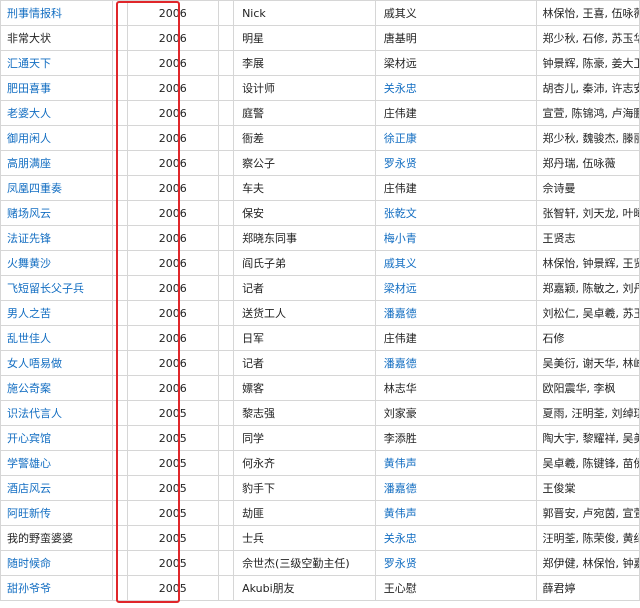  Describe the element at coordinates (29, 113) in the screenshot. I see `drama-title-cell-text: 老婆大人` at that location.